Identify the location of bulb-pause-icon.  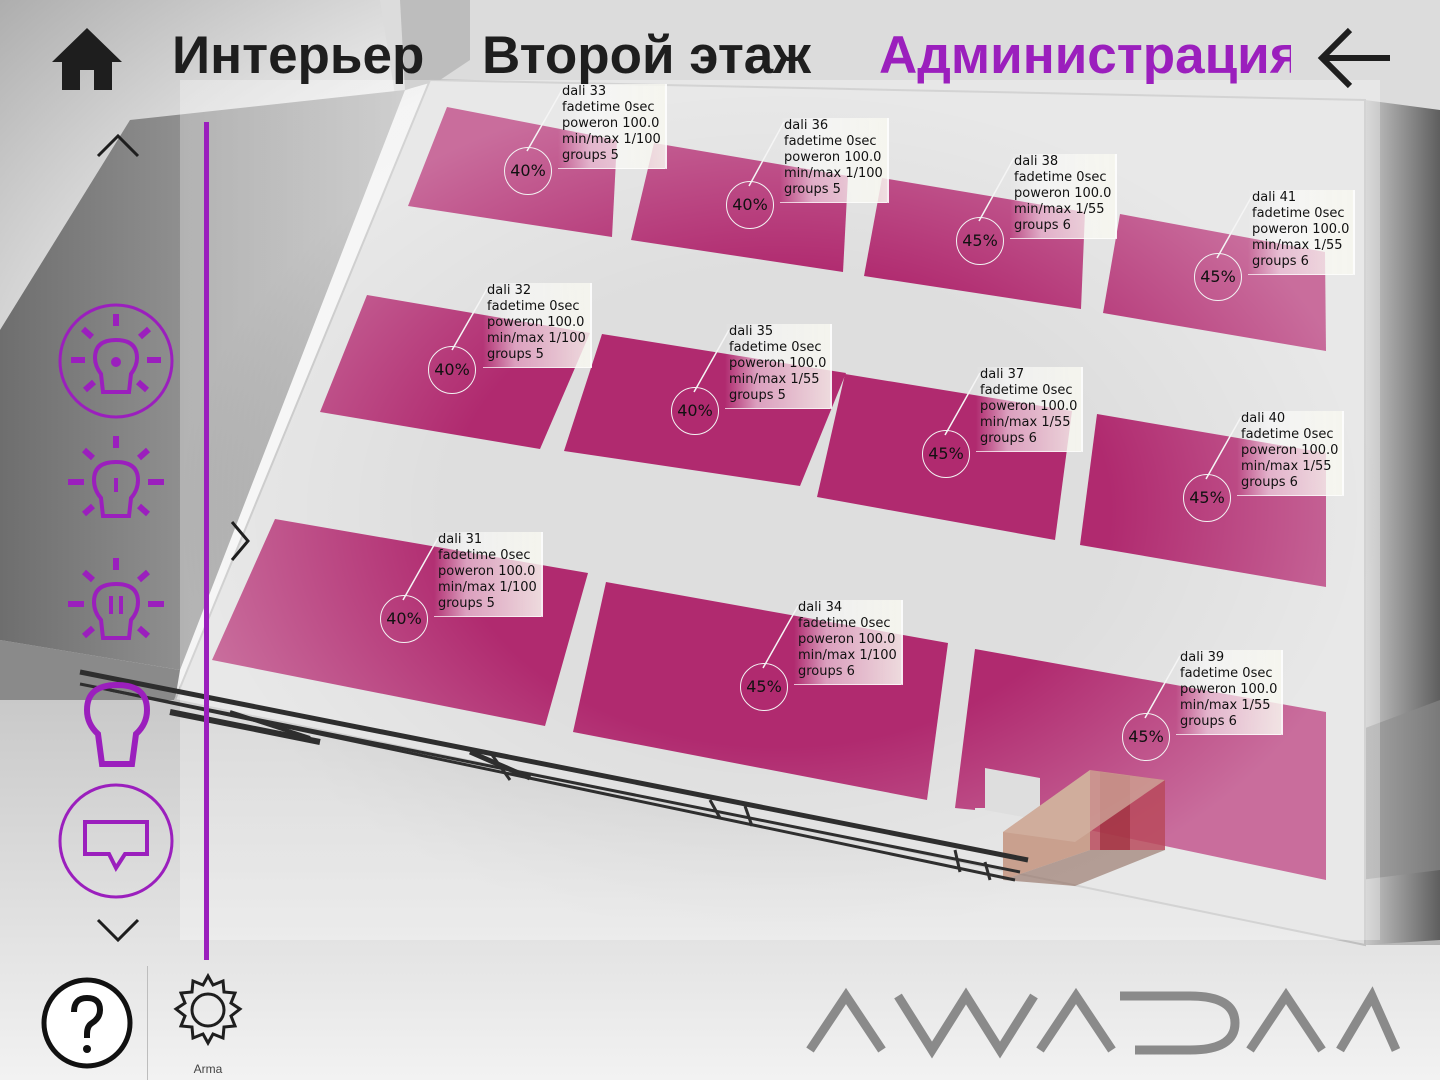
(116, 599).